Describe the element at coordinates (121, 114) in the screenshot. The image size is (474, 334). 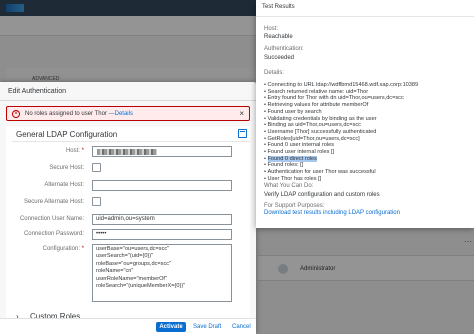
I see `details-link: —Details` at that location.